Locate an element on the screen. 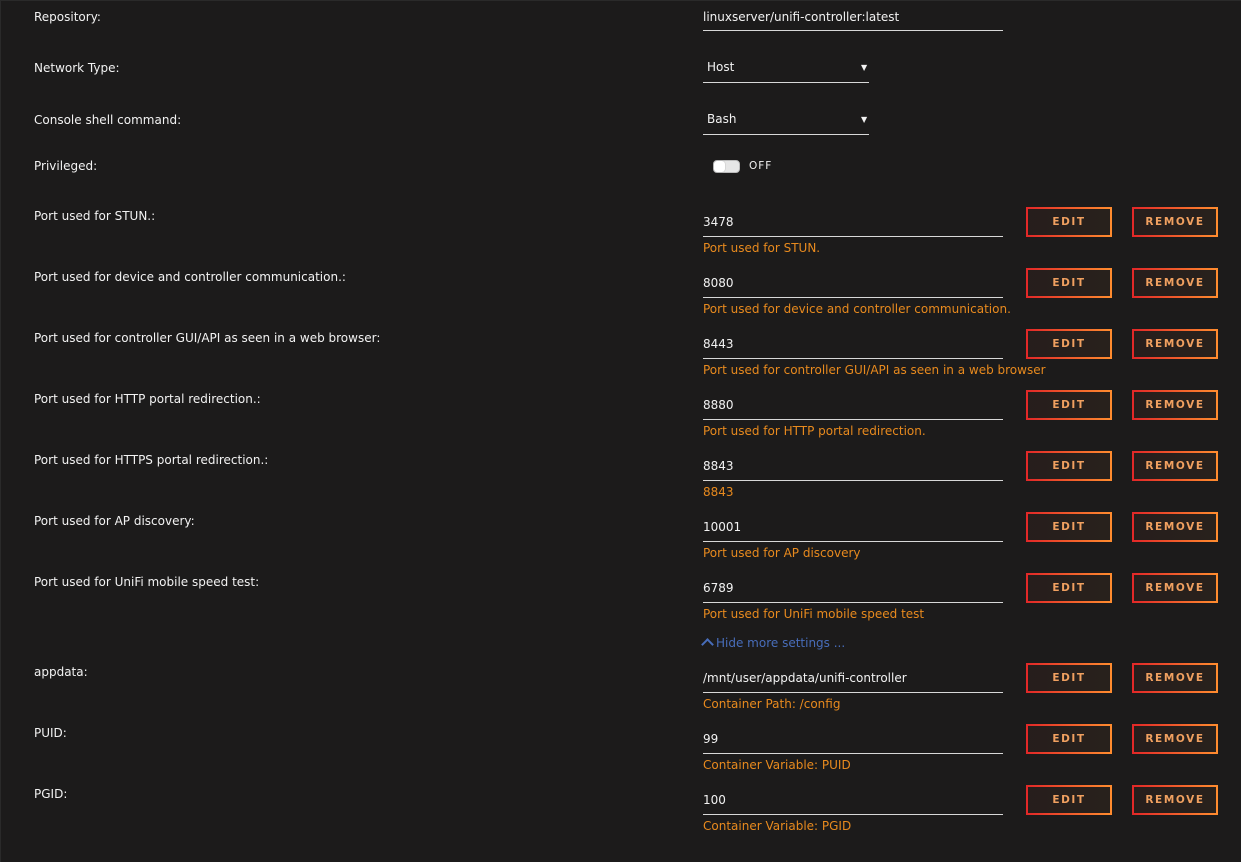  path-input: /mnt/user/appdata/unifi-controller is located at coordinates (853, 678).